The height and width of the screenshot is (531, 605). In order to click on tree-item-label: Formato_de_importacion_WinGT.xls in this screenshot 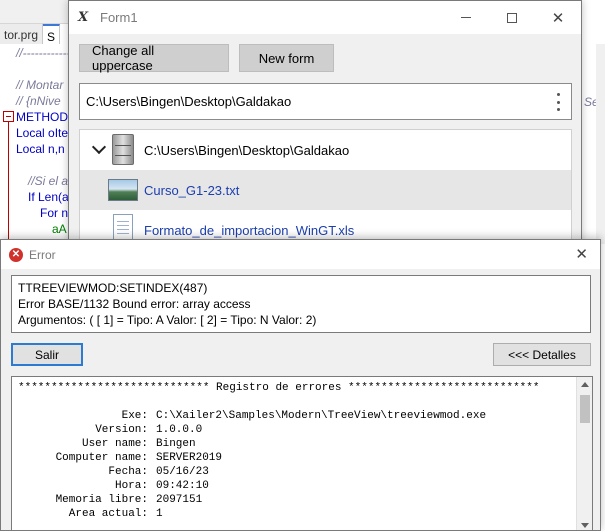, I will do `click(249, 230)`.